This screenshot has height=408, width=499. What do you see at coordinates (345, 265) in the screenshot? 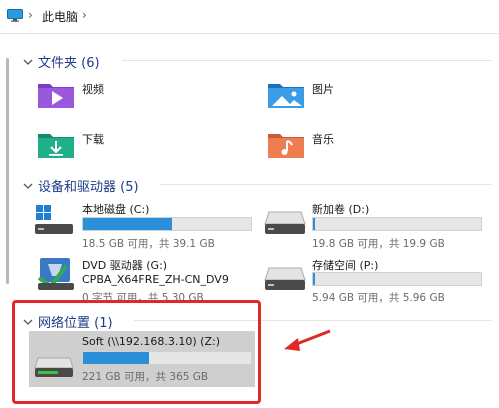
I see `drive-name-p: 存储空间 (P:)` at bounding box center [345, 265].